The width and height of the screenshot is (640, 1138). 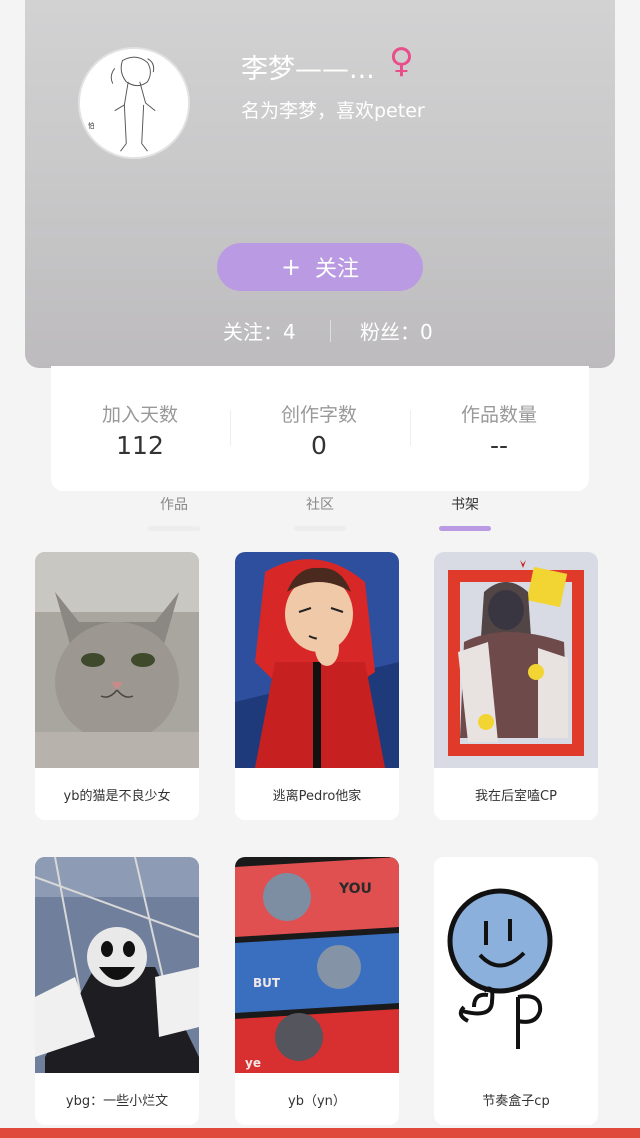 I want to click on stat-join-days: 加入天数 112, so click(x=140, y=430).